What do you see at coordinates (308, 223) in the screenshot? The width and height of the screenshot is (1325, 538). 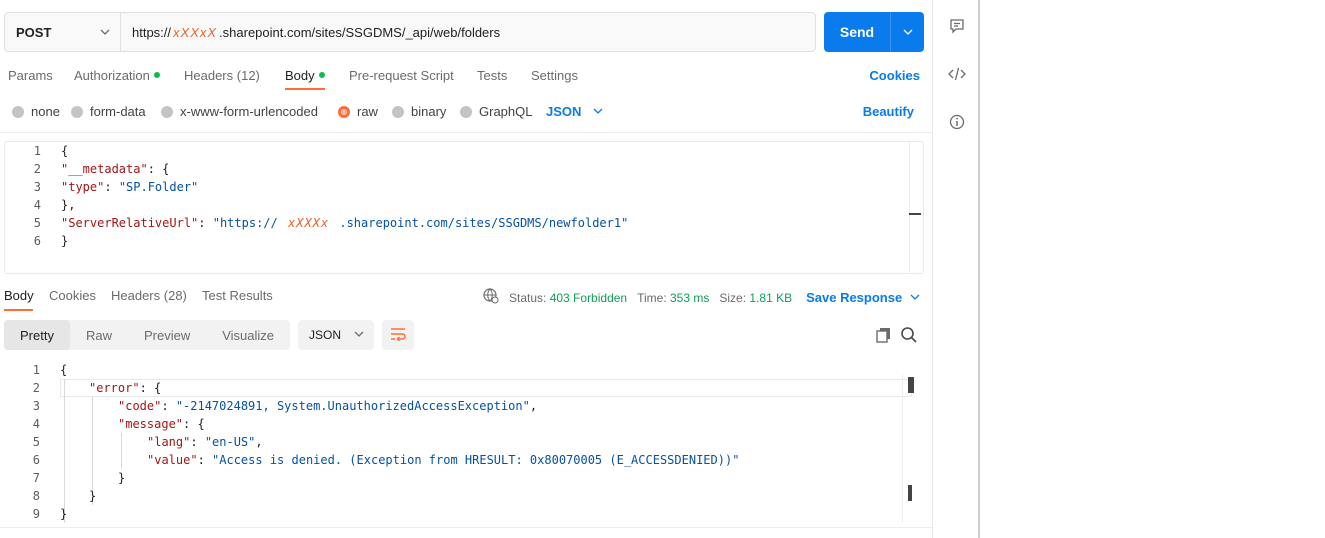 I see `code-token: xXXXx` at bounding box center [308, 223].